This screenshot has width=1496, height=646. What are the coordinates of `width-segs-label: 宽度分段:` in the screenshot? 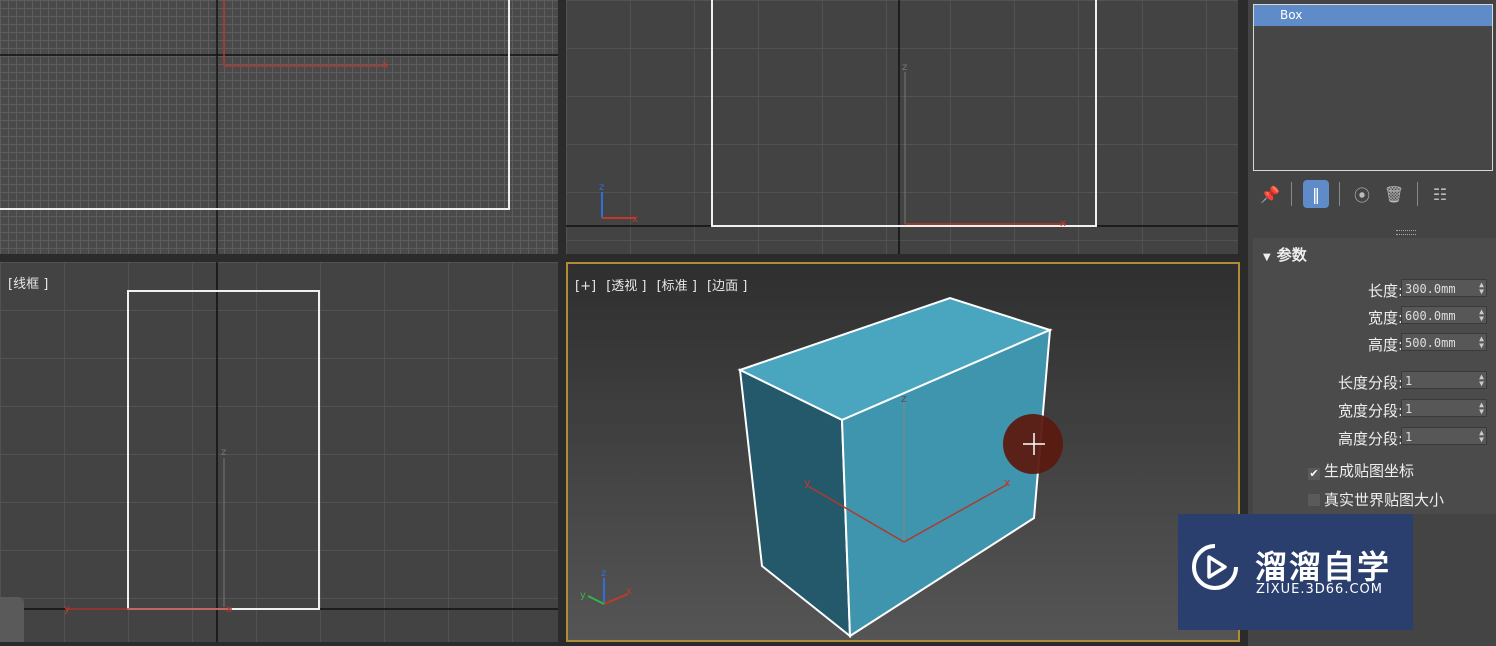 It's located at (1370, 411).